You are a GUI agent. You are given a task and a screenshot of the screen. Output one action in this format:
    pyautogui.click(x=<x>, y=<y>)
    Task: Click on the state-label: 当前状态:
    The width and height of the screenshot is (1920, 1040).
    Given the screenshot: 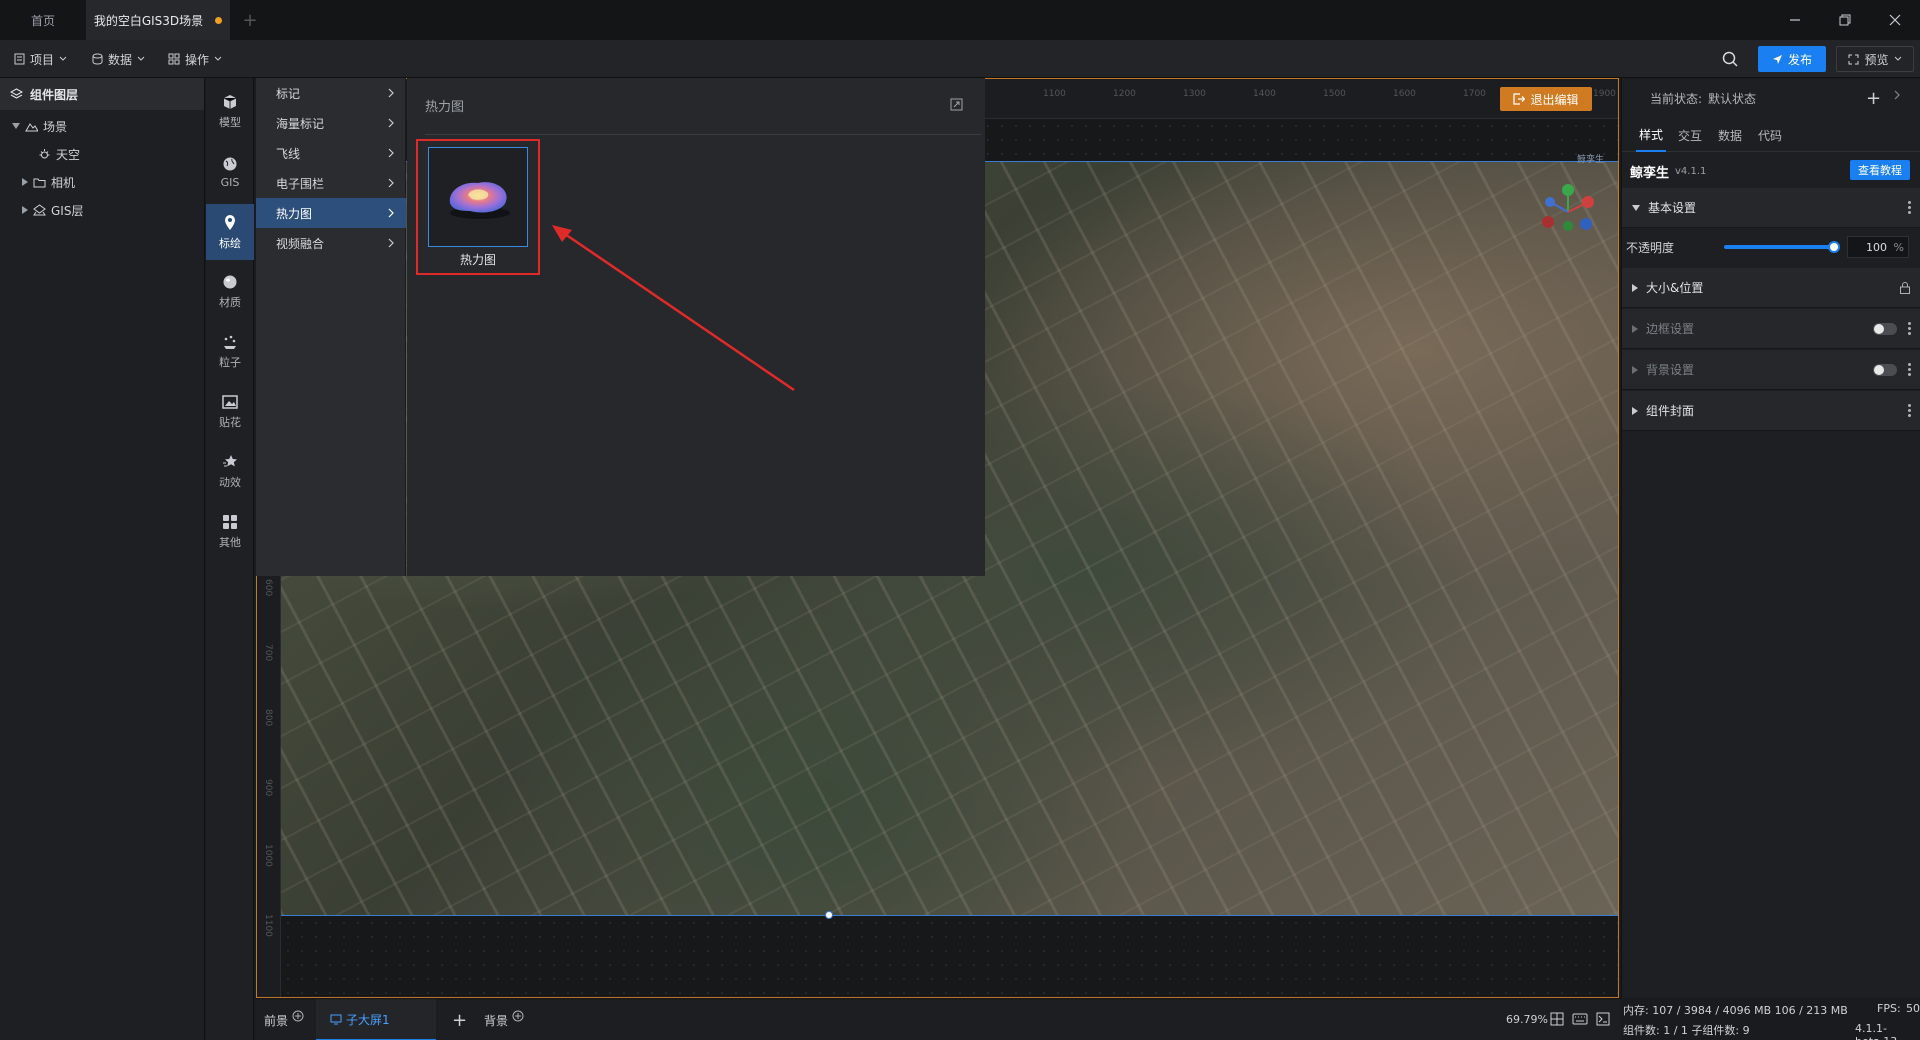 What is the action you would take?
    pyautogui.click(x=1676, y=99)
    